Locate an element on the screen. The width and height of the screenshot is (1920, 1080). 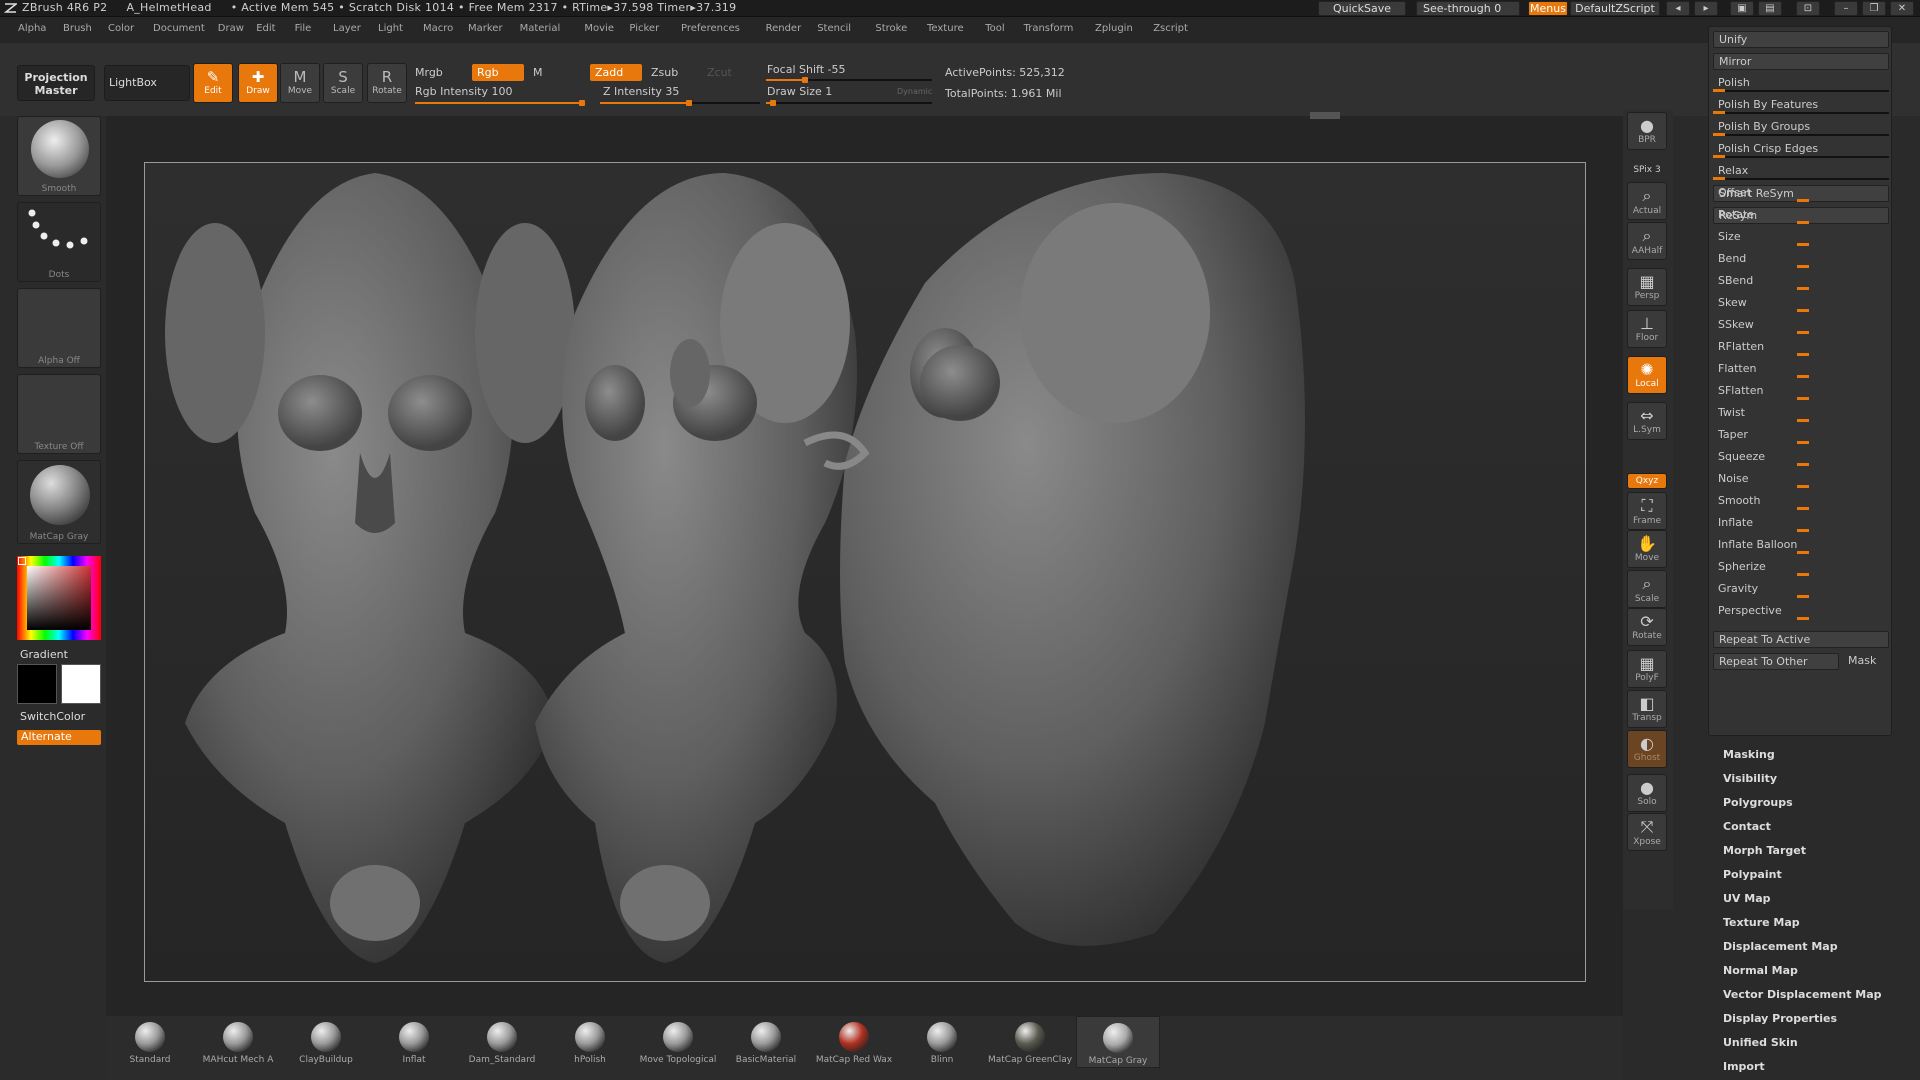
deform-perspective-slider: Perspective is located at coordinates (1801, 611).